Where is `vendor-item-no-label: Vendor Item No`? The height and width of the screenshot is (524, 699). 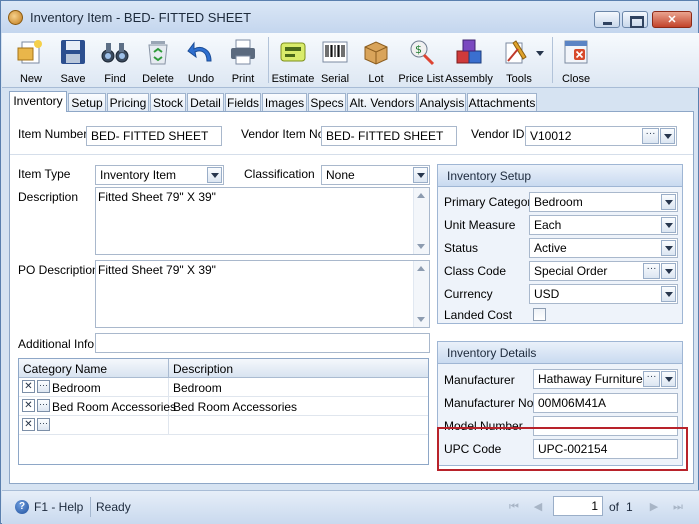
vendor-item-no-label: Vendor Item No is located at coordinates (283, 134).